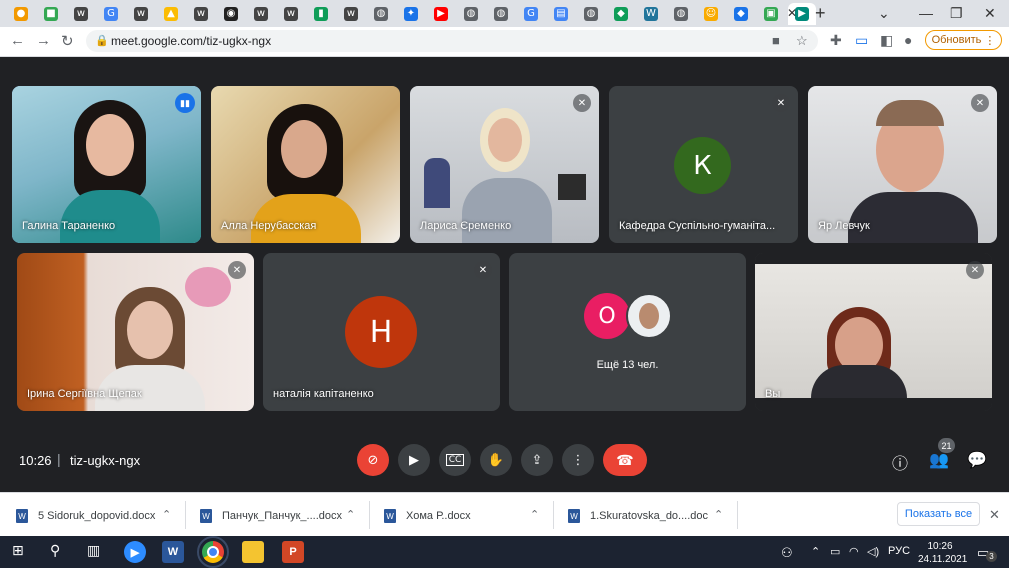  What do you see at coordinates (18, 551) in the screenshot?
I see `windows-start-icon: ⊞` at bounding box center [18, 551].